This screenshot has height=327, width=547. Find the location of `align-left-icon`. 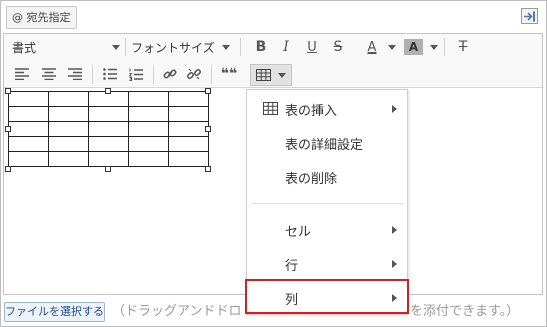

align-left-icon is located at coordinates (22, 74).